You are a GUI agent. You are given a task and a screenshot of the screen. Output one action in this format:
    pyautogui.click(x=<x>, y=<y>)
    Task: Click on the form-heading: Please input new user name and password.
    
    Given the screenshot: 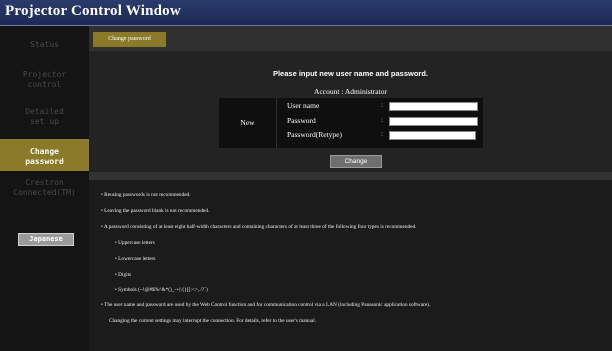 What is the action you would take?
    pyautogui.click(x=350, y=73)
    